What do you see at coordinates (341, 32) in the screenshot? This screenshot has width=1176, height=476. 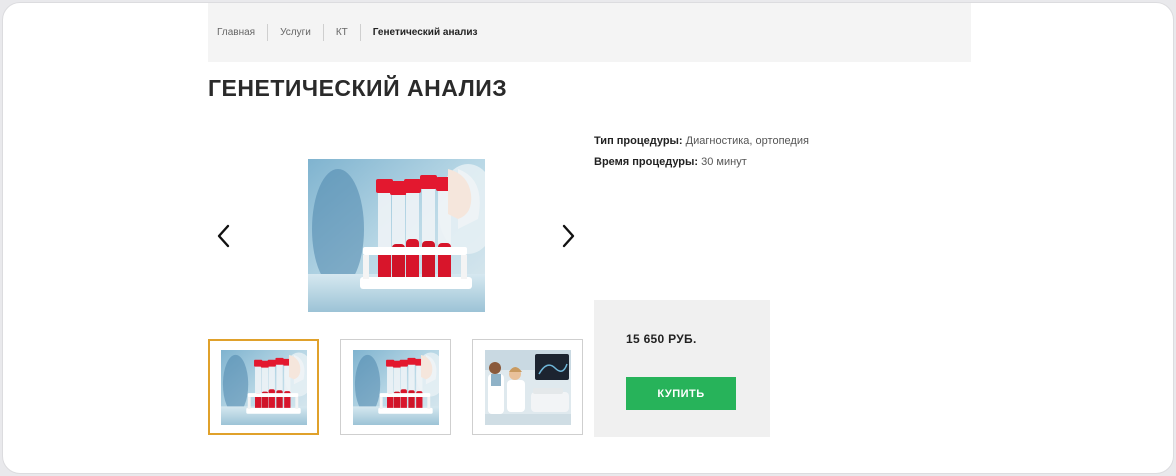 I see `breadcrumb-ct-link: КТ` at bounding box center [341, 32].